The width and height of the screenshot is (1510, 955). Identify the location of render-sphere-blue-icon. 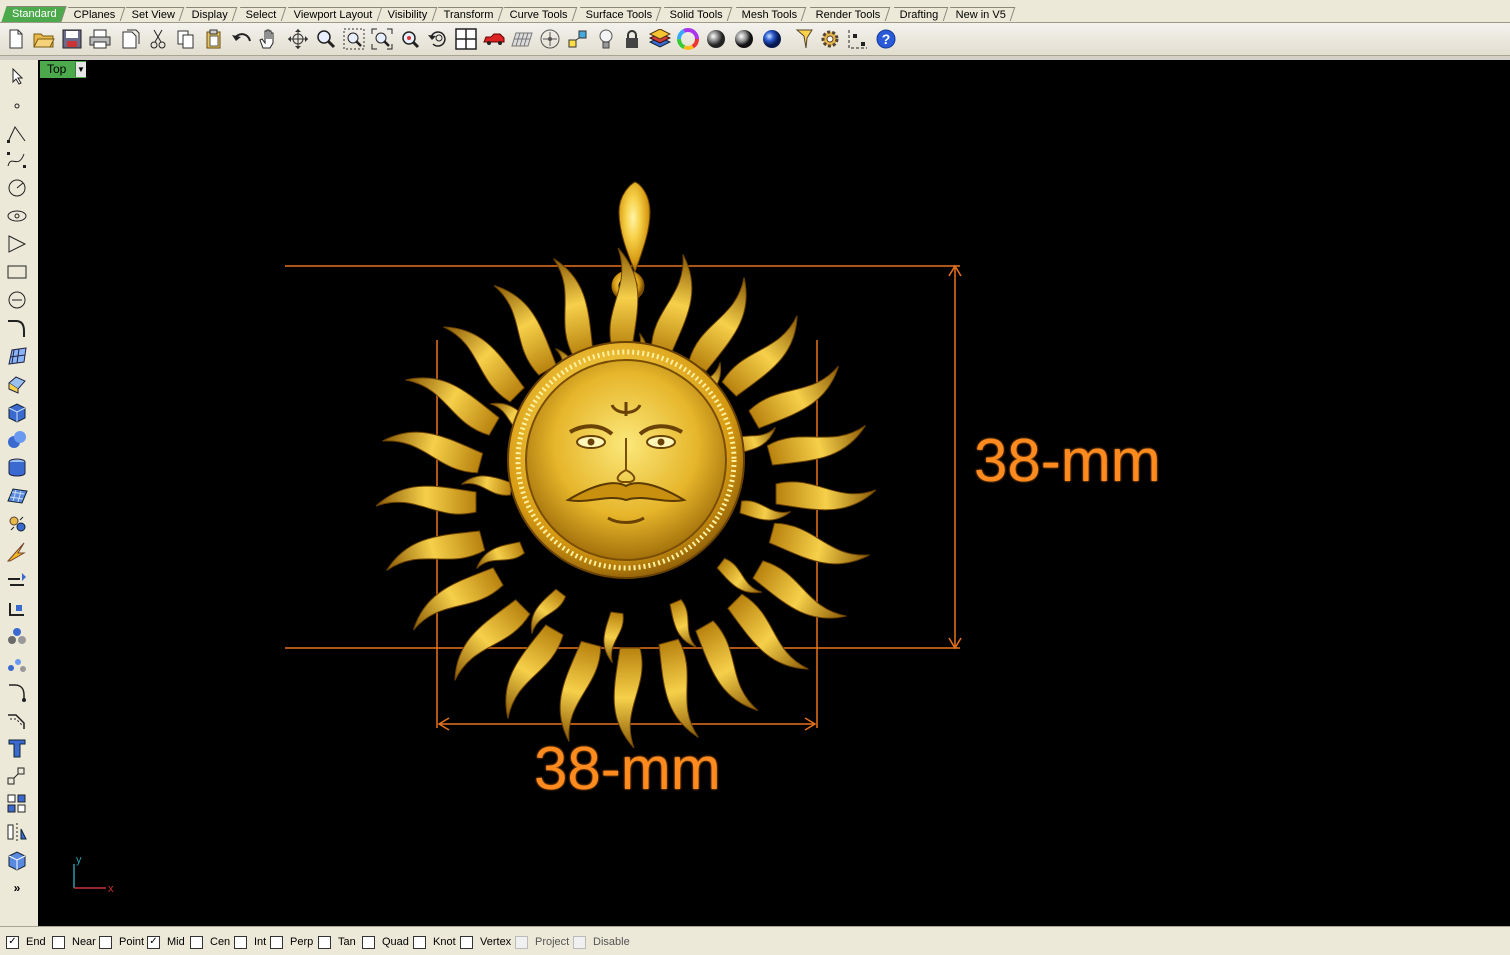
(772, 39).